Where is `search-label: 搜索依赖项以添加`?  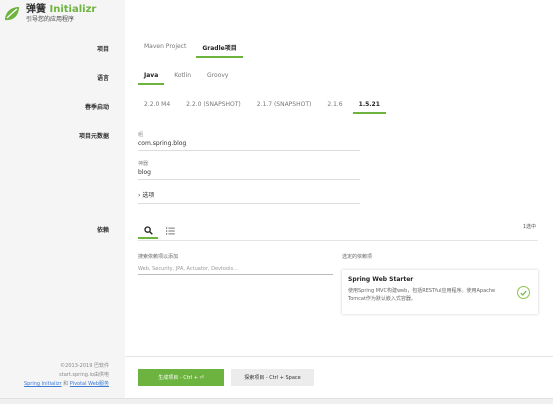 search-label: 搜索依赖项以添加 is located at coordinates (158, 257).